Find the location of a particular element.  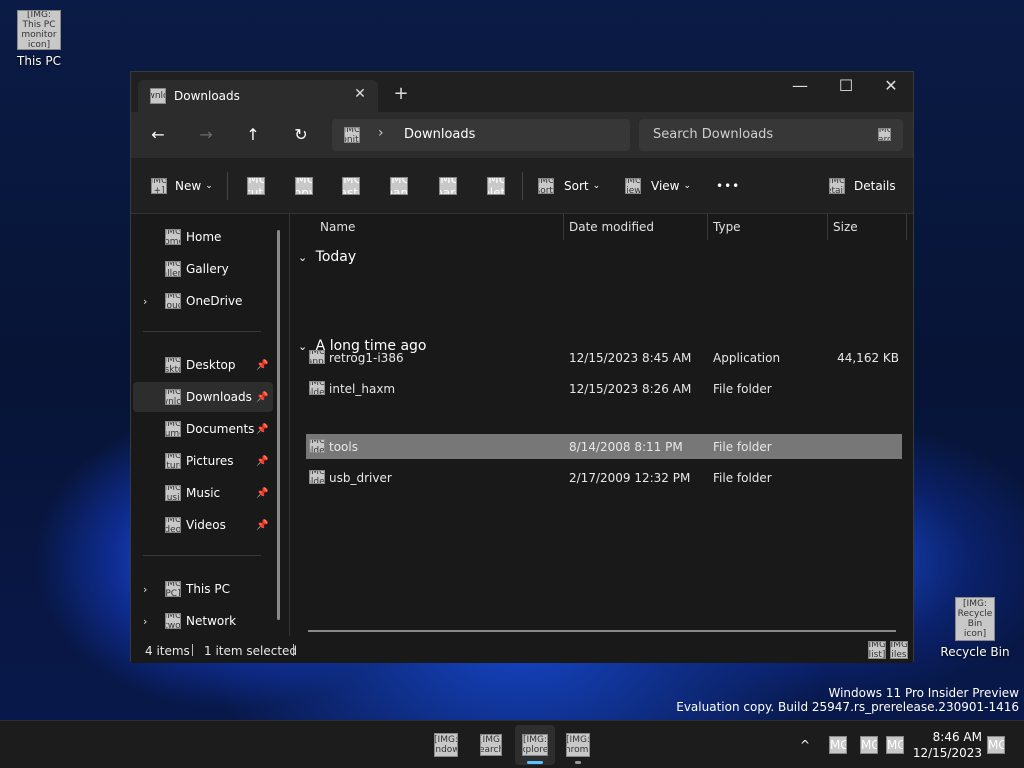

tiles-view-icon: [IMG: tiles] is located at coordinates (899, 650).